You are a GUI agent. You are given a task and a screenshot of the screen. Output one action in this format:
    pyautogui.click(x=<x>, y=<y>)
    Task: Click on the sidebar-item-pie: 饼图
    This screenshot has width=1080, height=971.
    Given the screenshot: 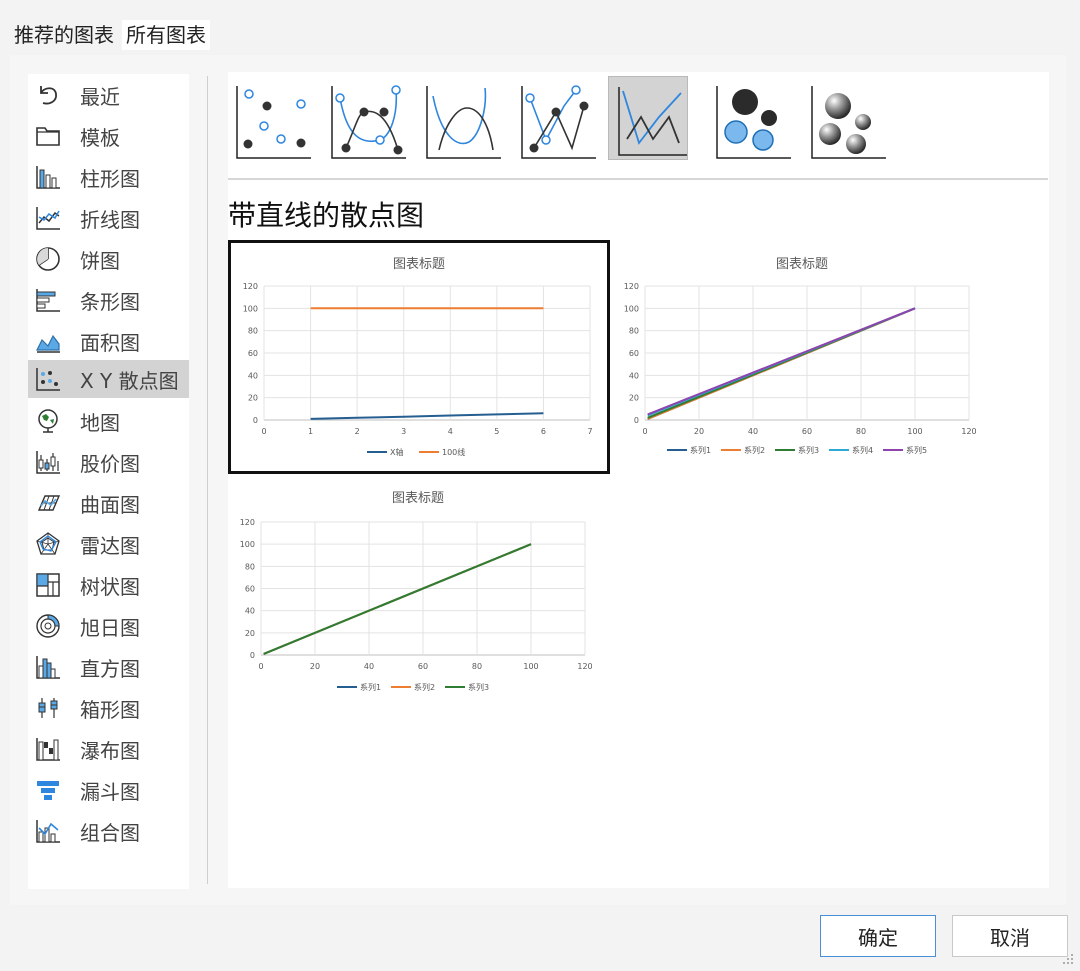 What is the action you would take?
    pyautogui.click(x=108, y=259)
    